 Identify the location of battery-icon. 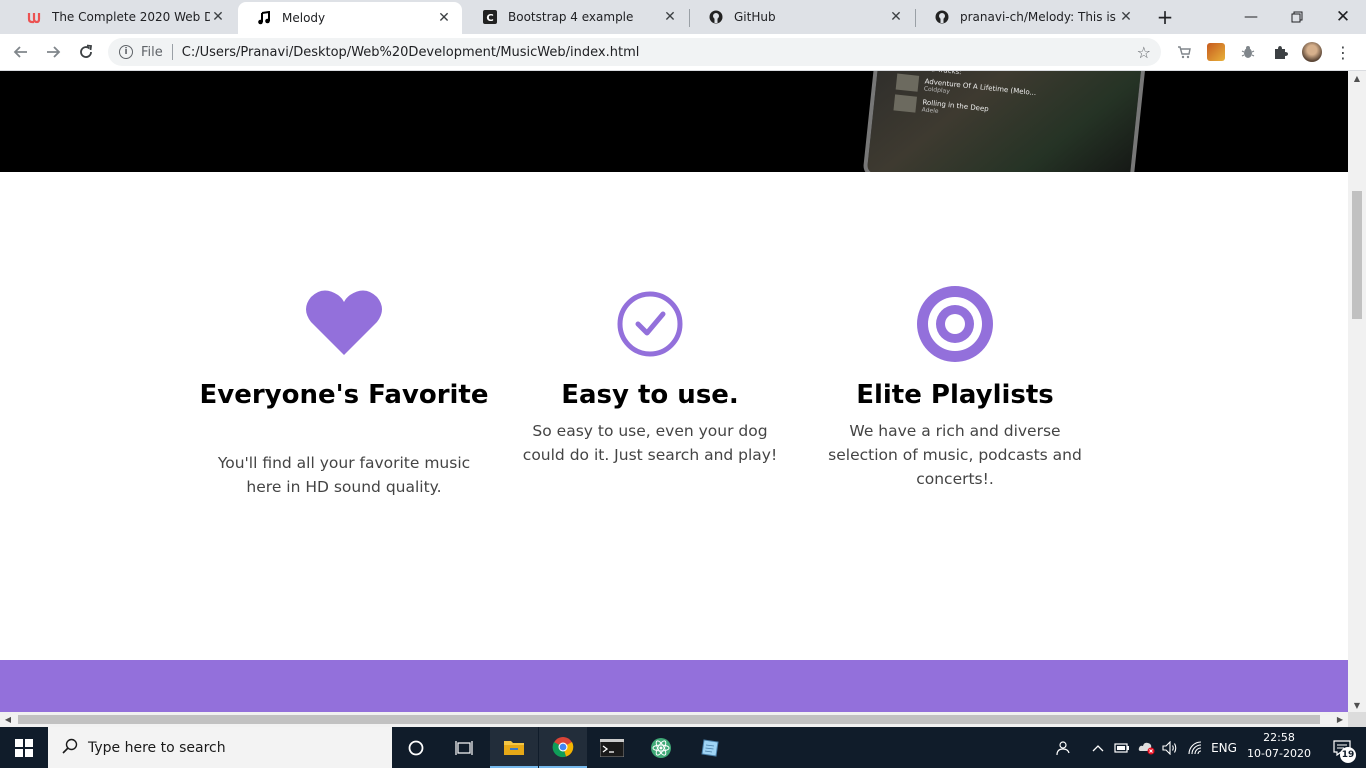
(1122, 747).